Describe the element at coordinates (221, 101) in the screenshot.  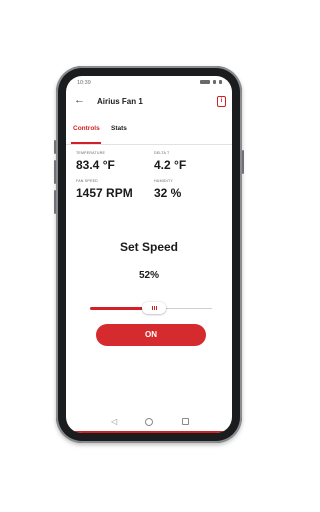
I see `info-icon: i` at that location.